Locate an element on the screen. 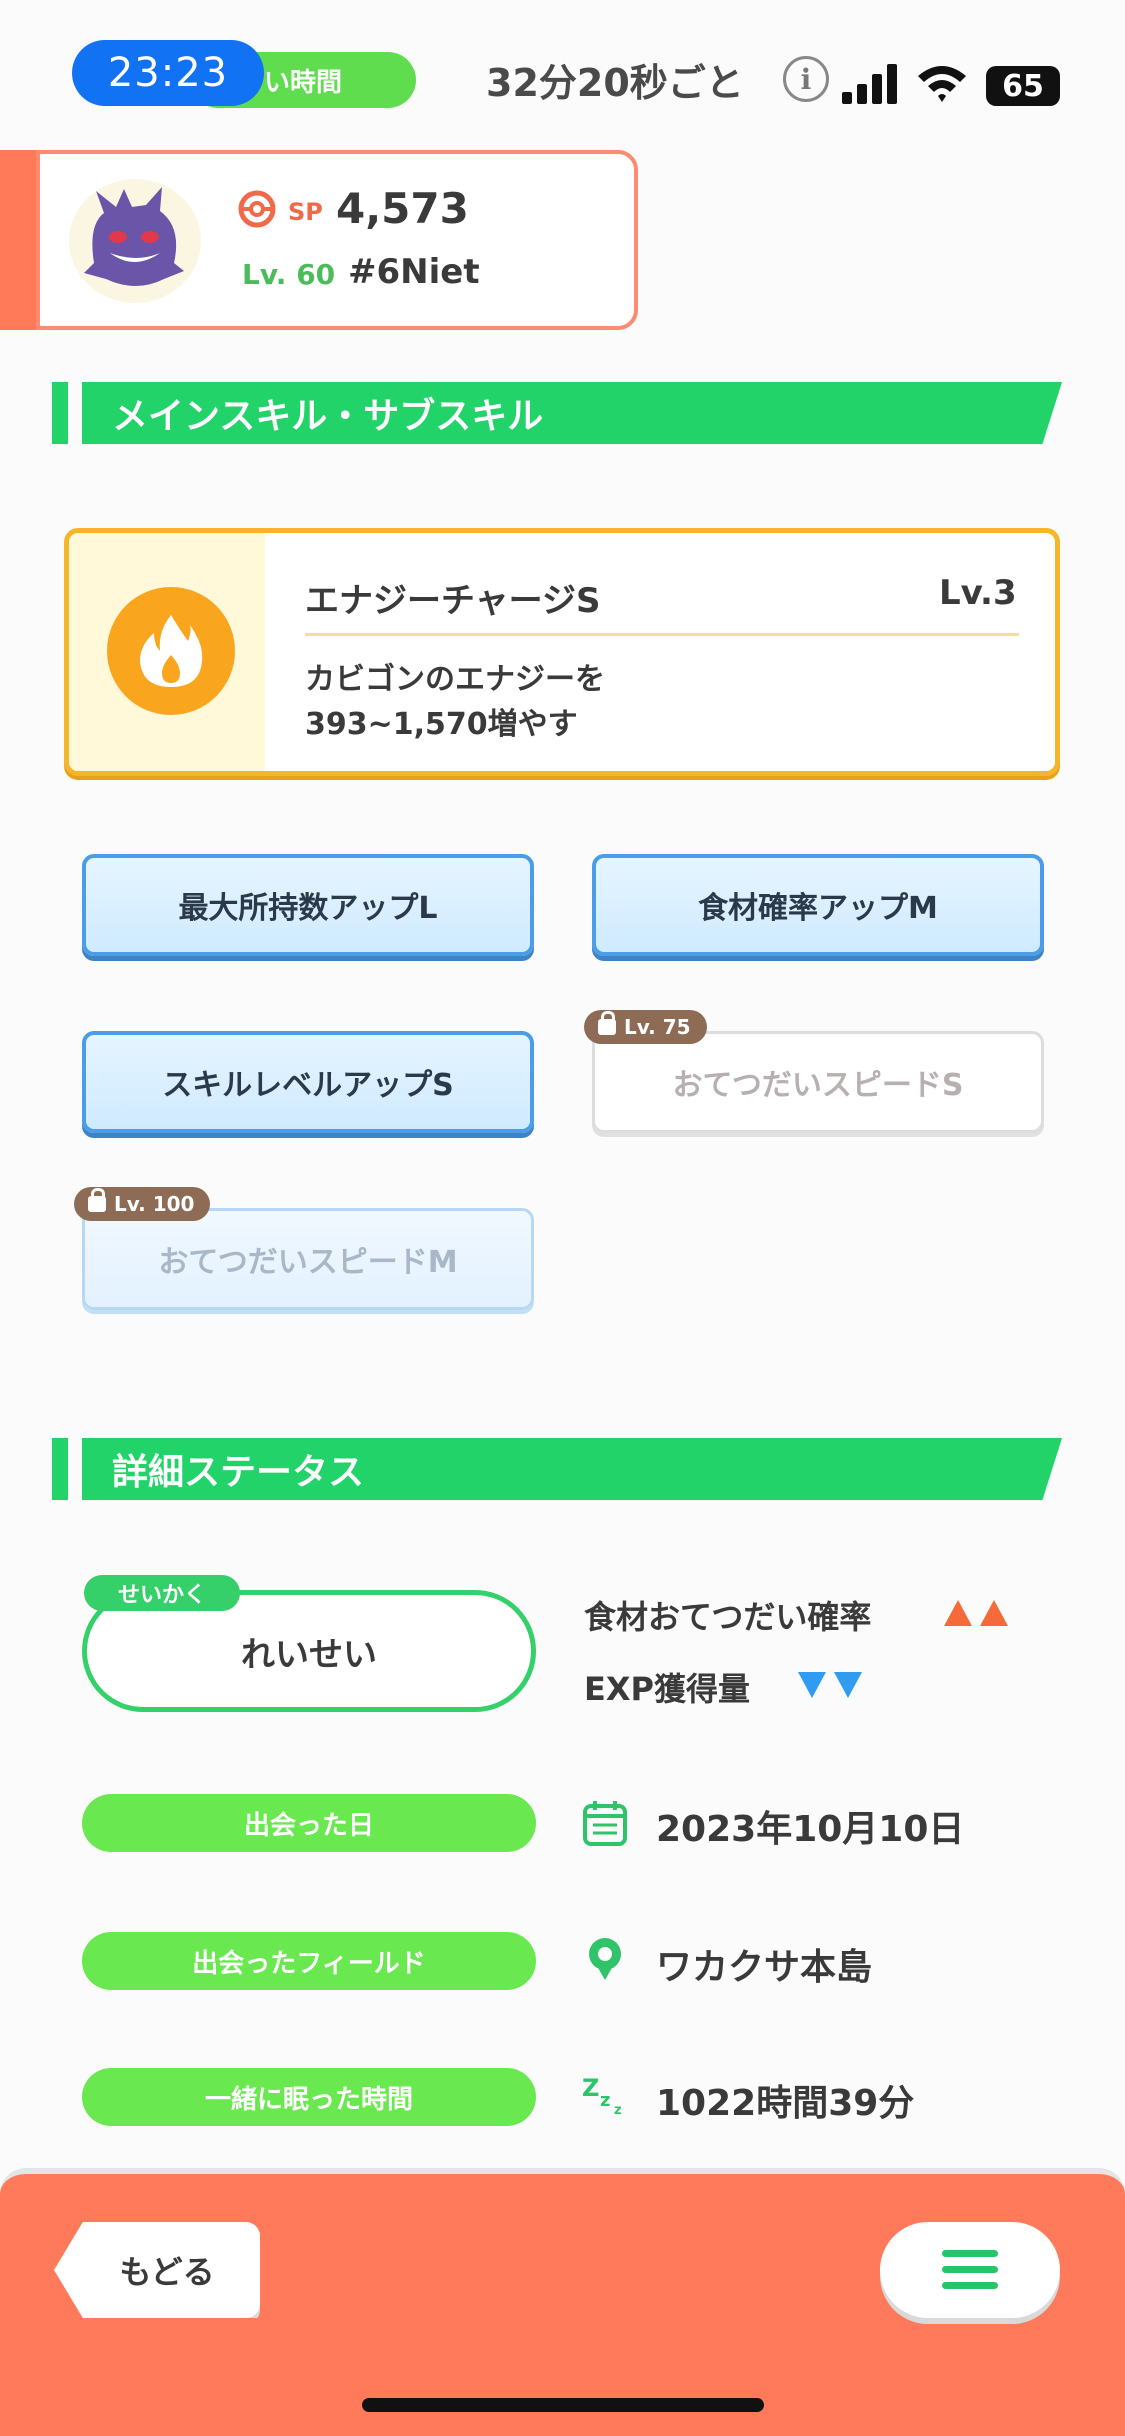 The width and height of the screenshot is (1125, 2436). main-skill-name: エナジーチャージS is located at coordinates (453, 601).